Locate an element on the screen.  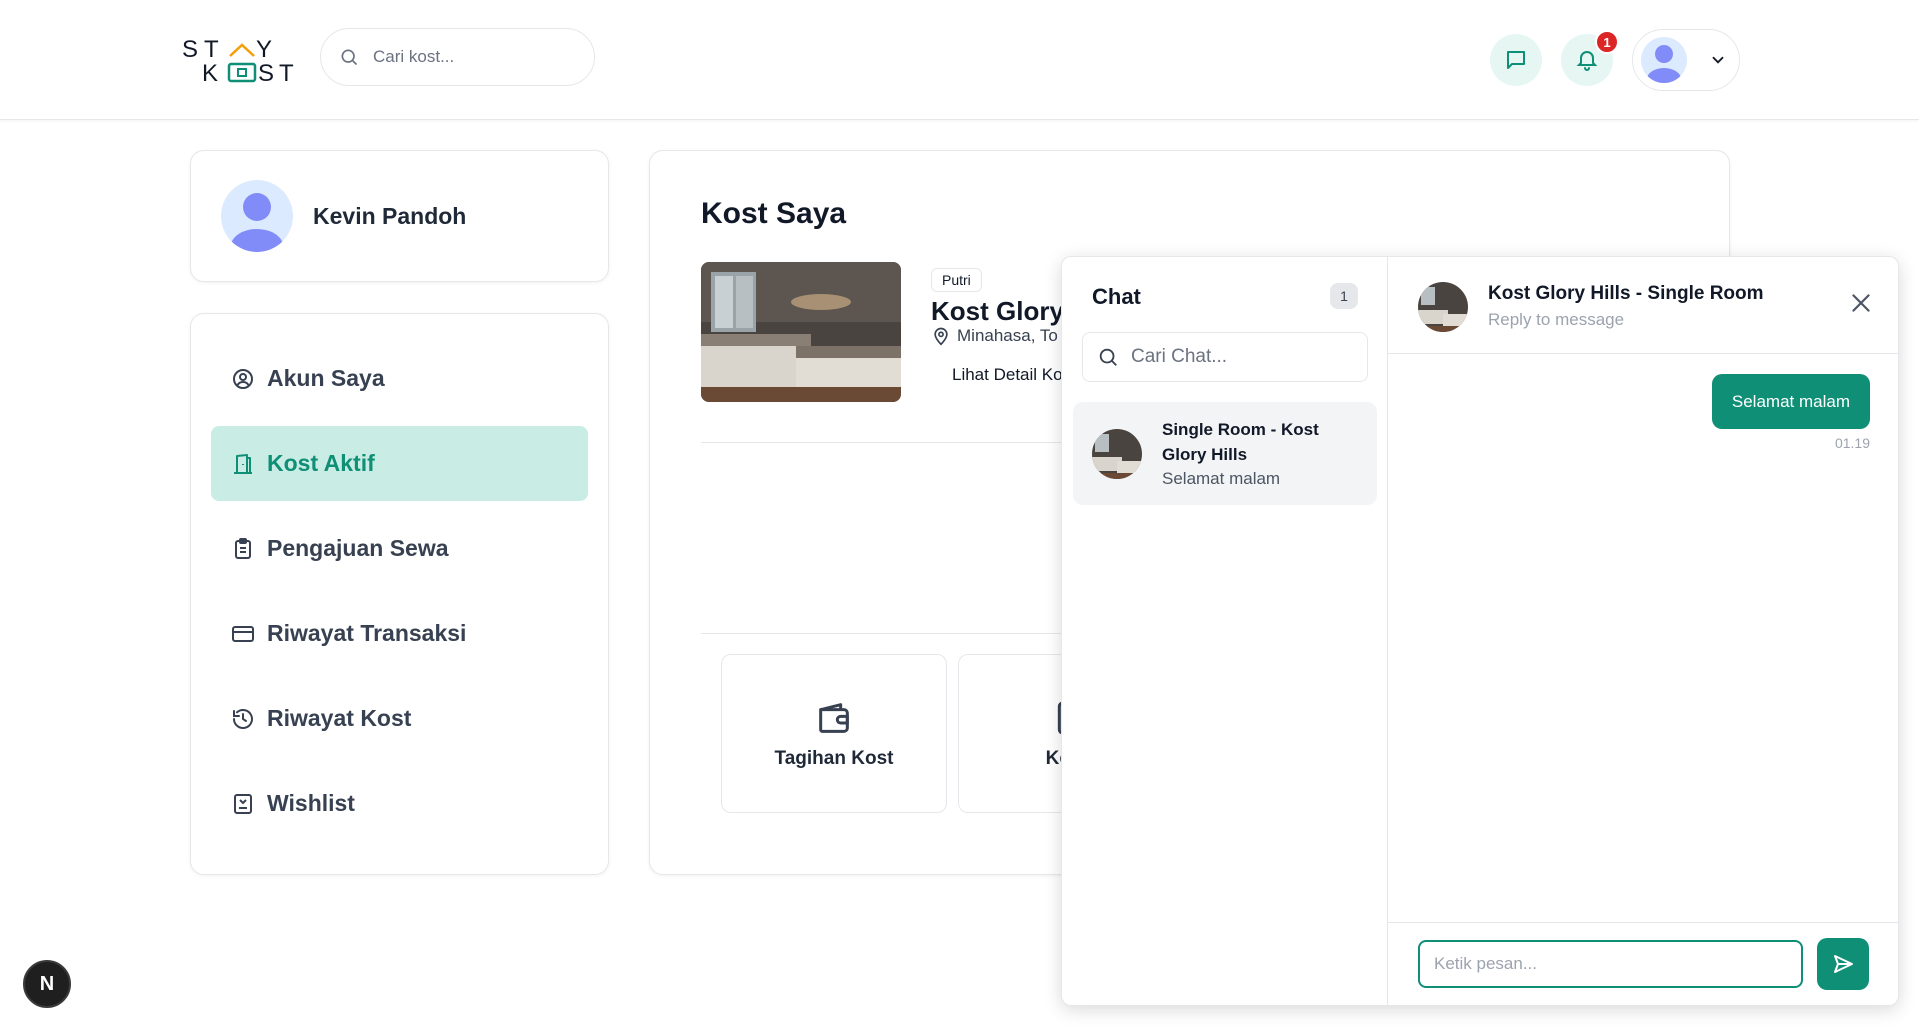
profile-card: Kevin Pandoh is located at coordinates (399, 216).